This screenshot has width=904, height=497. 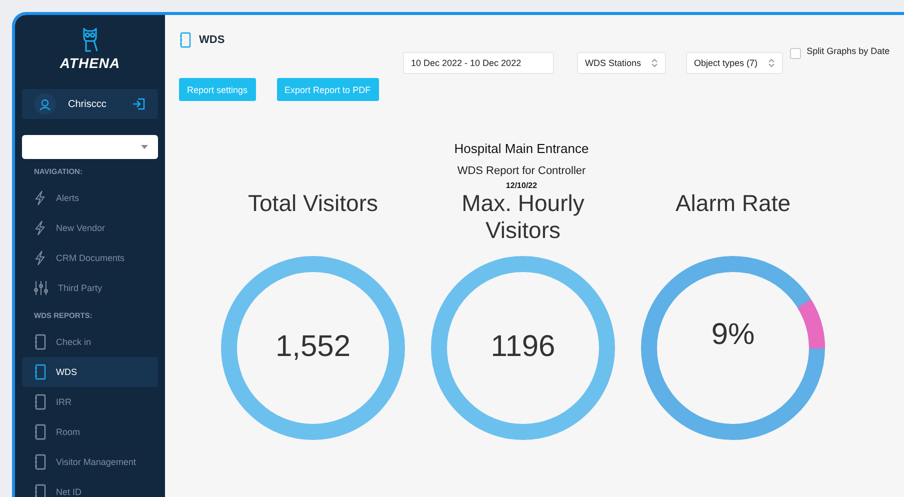 What do you see at coordinates (795, 53) in the screenshot?
I see `split-graphs-checkbox` at bounding box center [795, 53].